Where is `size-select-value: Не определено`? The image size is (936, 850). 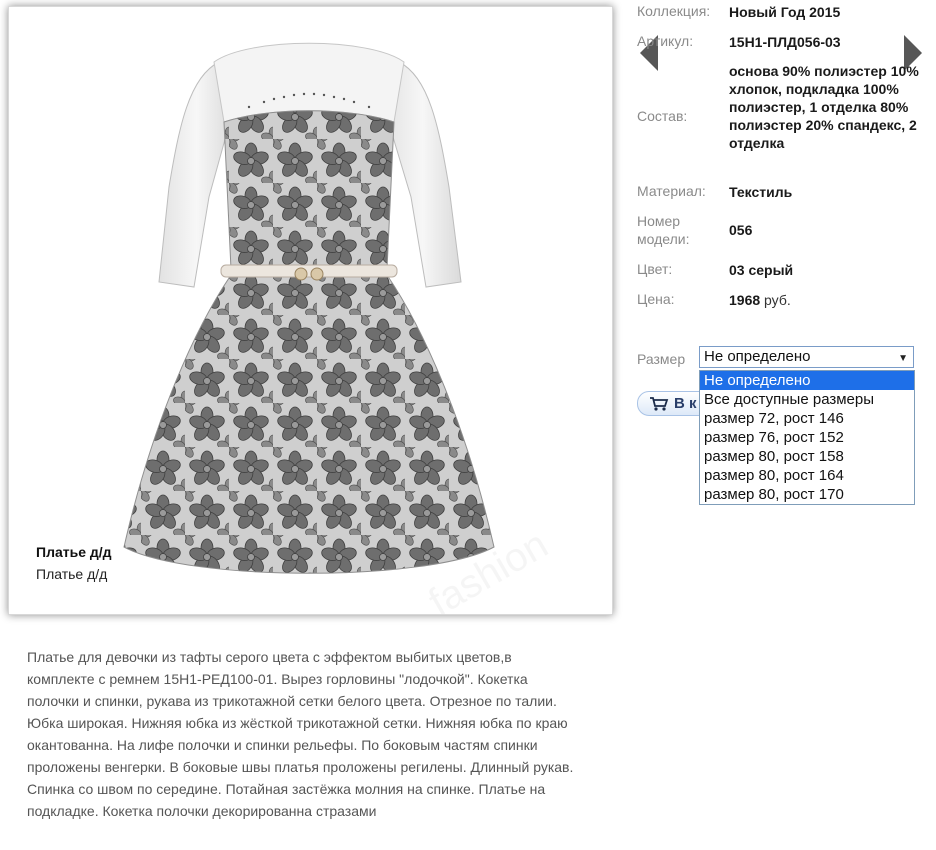 size-select-value: Не определено is located at coordinates (757, 356).